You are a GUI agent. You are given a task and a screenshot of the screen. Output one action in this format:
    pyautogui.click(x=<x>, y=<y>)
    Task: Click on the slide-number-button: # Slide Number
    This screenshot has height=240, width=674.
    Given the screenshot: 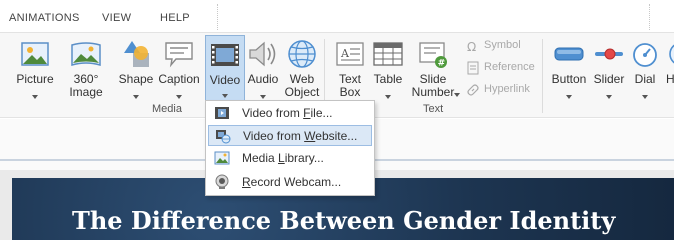 What is the action you would take?
    pyautogui.click(x=434, y=68)
    